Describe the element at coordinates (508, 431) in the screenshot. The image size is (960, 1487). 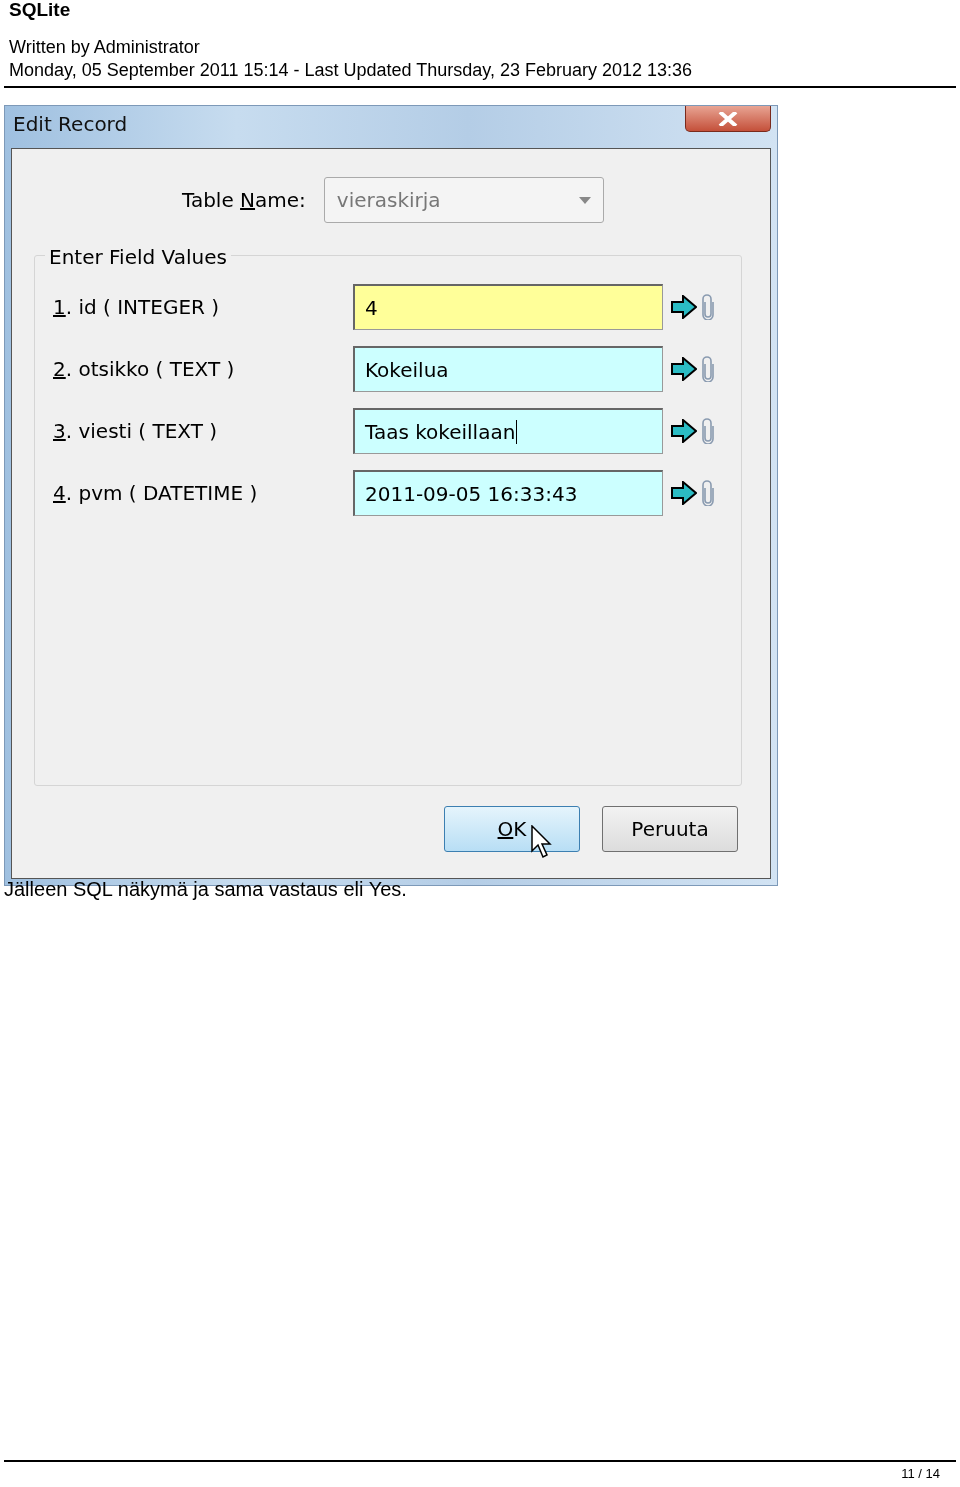
I see `input-field: Taas kokeillaan` at that location.